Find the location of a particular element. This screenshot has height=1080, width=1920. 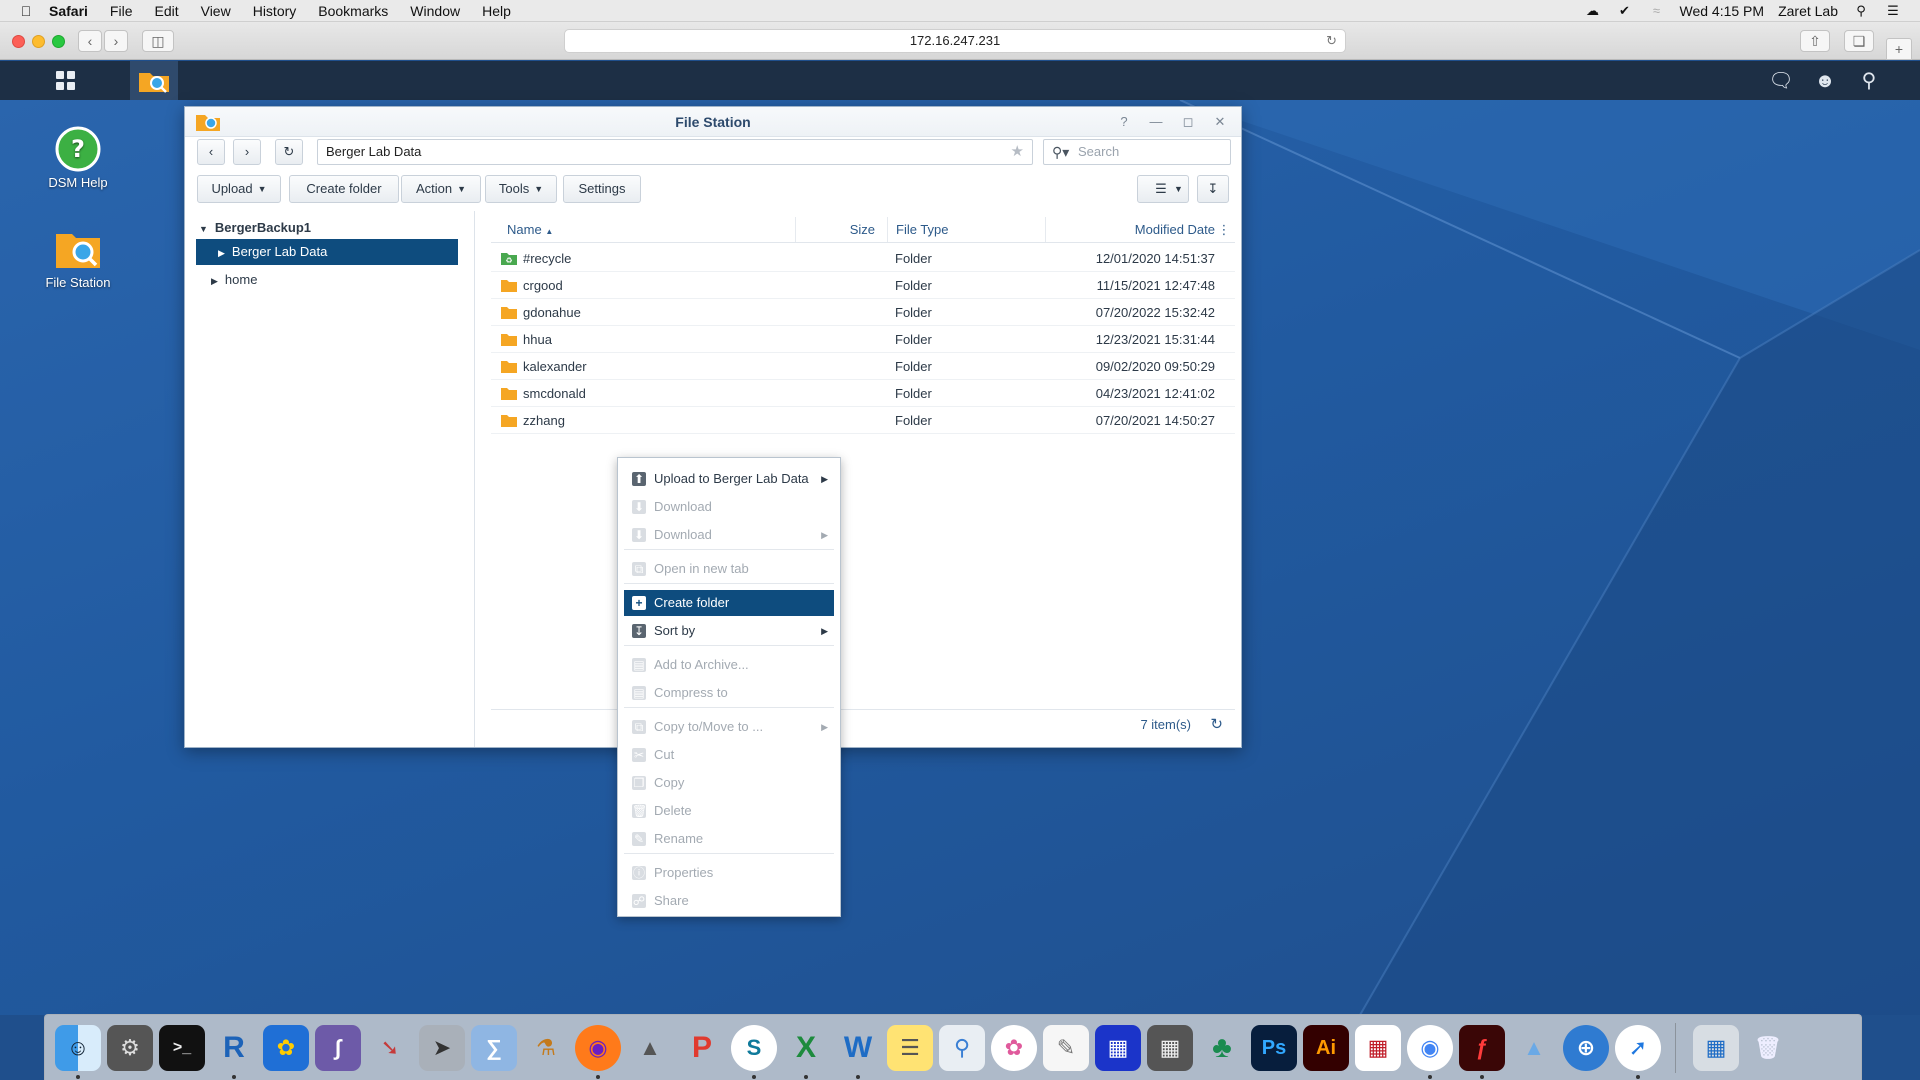

norton-check-icon: ✔ is located at coordinates (1625, 10).